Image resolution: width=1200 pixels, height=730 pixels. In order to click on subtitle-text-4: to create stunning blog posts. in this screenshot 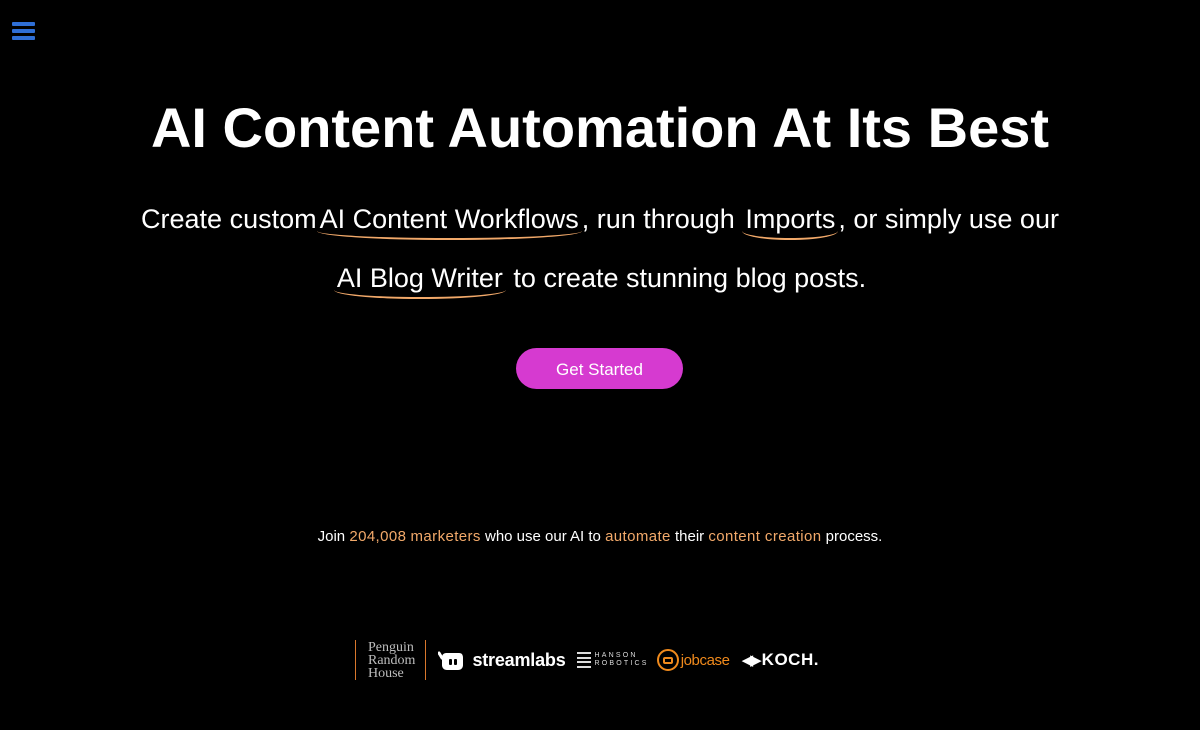, I will do `click(690, 278)`.